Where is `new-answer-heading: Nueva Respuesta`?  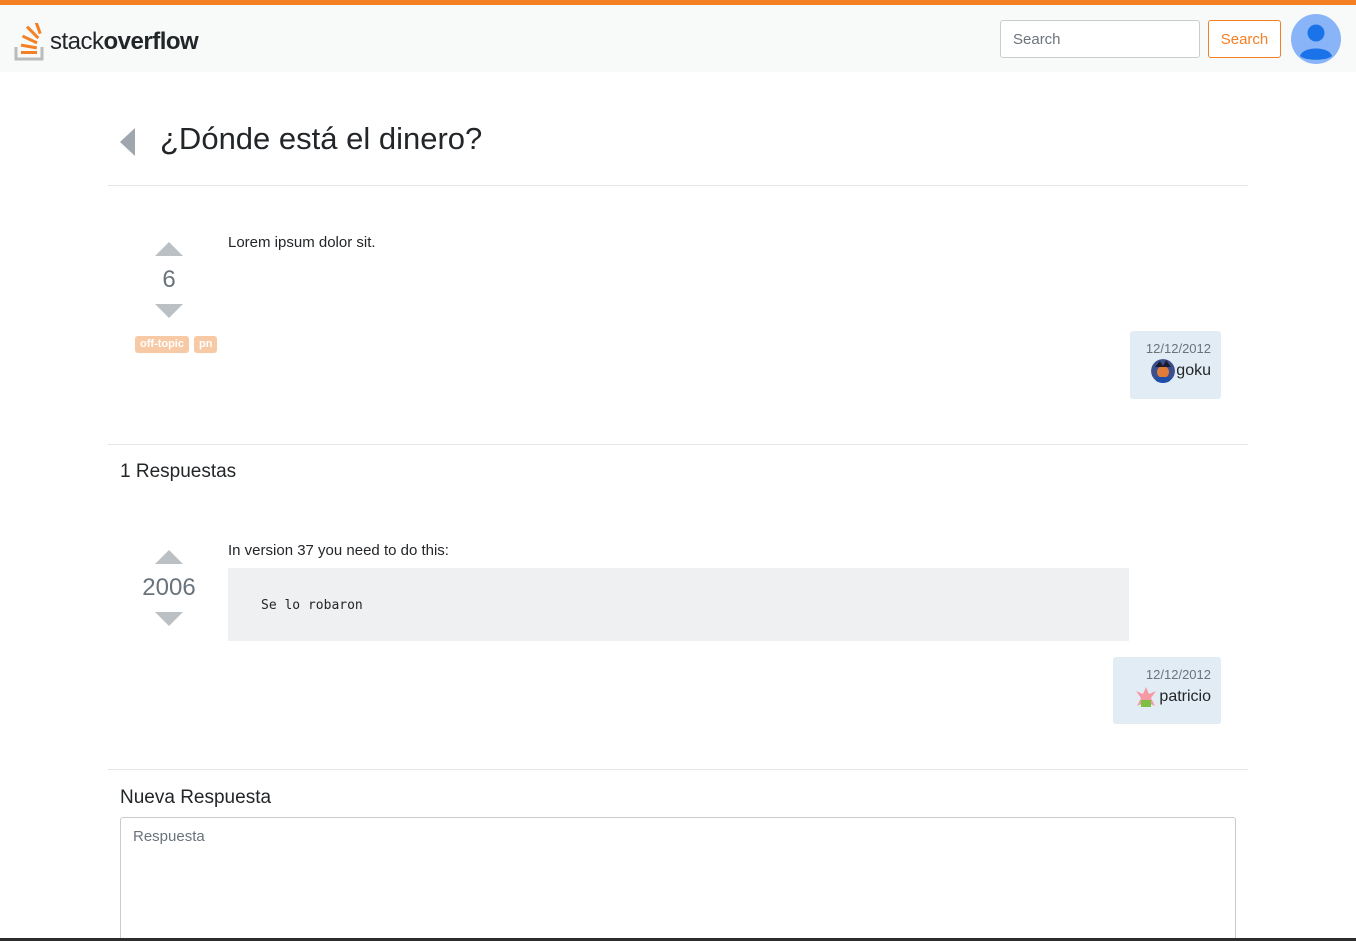
new-answer-heading: Nueva Respuesta is located at coordinates (196, 797).